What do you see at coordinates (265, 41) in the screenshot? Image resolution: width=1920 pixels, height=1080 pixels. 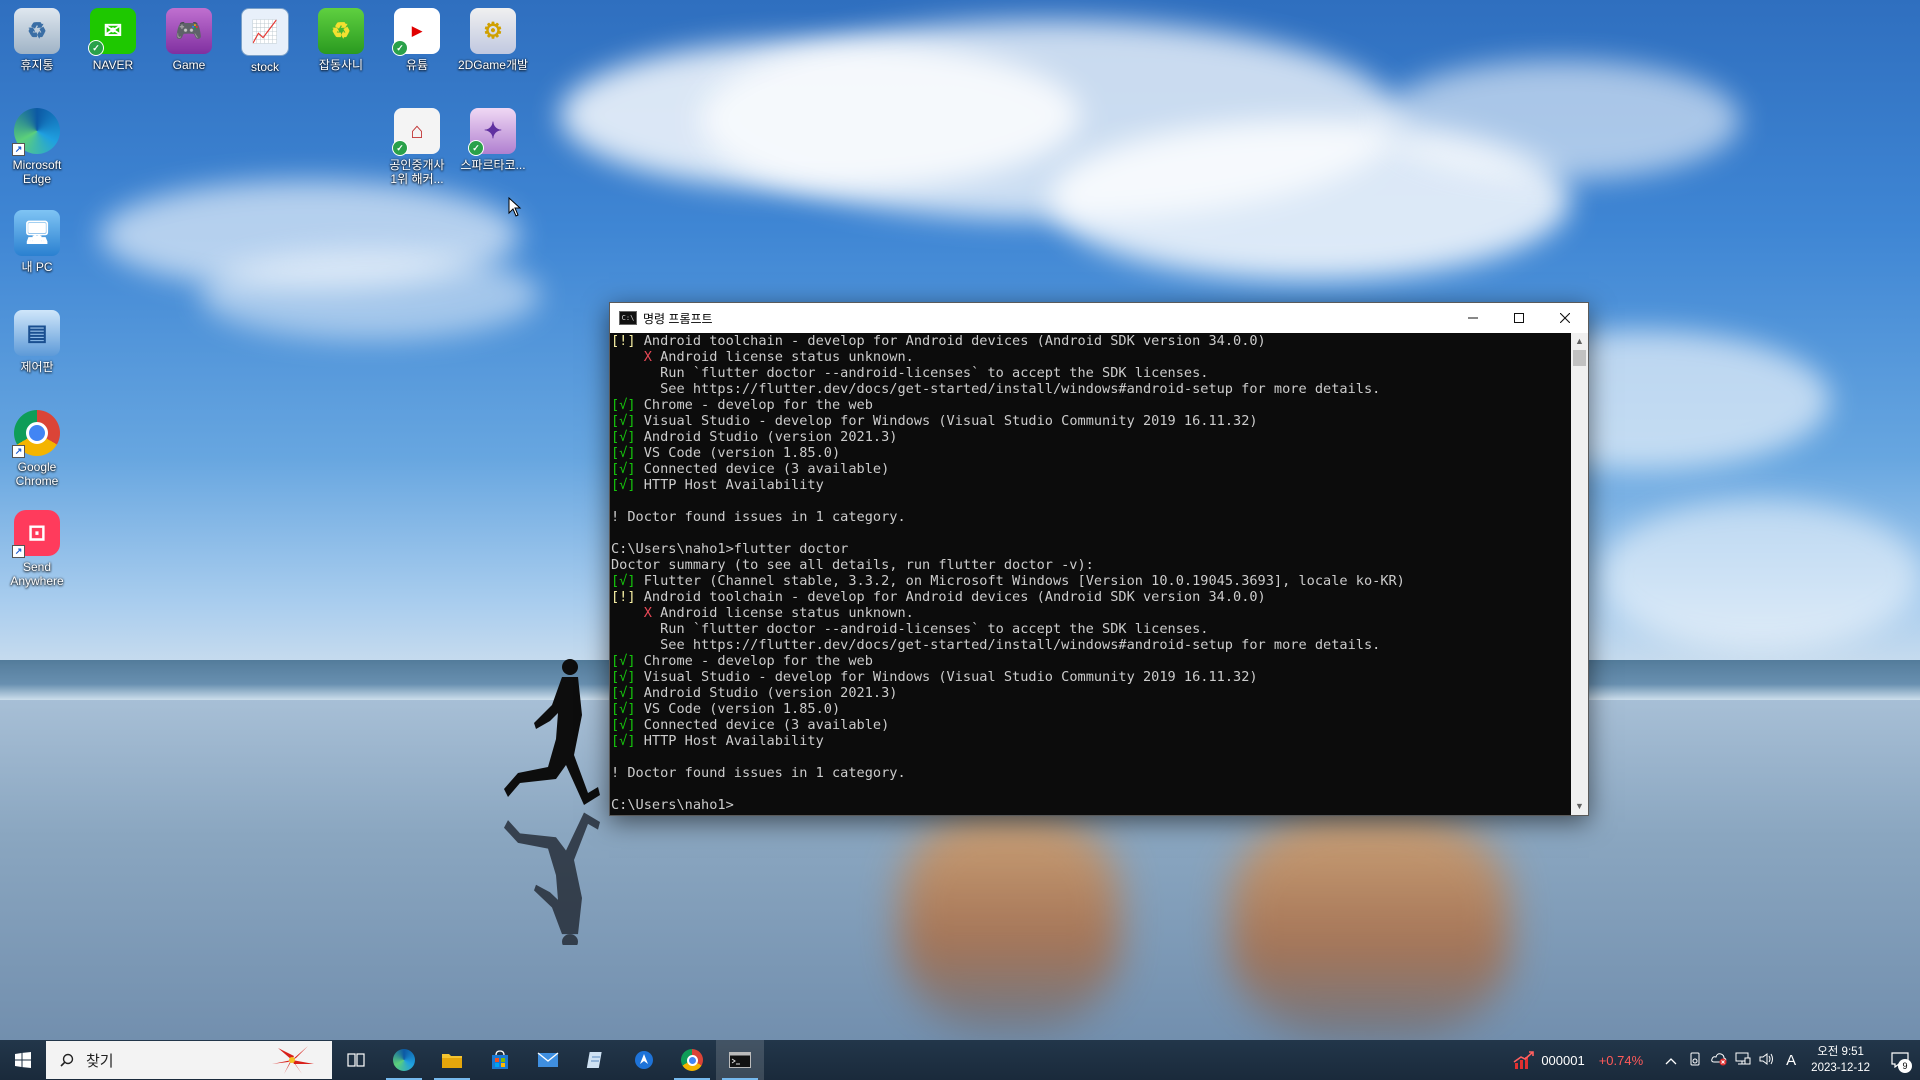 I see `stock-shortcut: 📈 stock` at bounding box center [265, 41].